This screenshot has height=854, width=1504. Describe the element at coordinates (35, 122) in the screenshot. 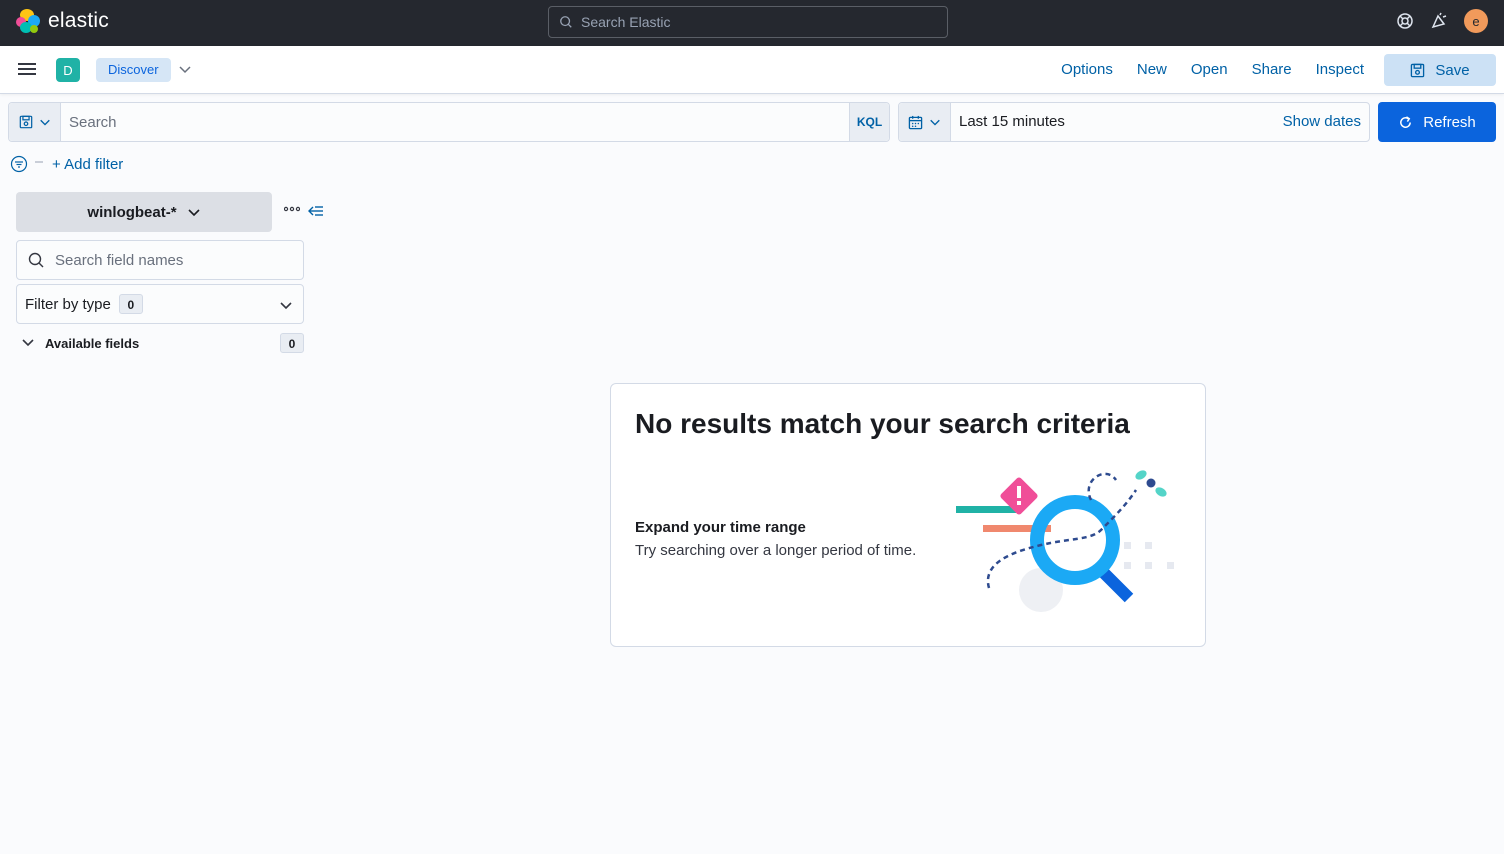

I see `saved-query-button` at that location.